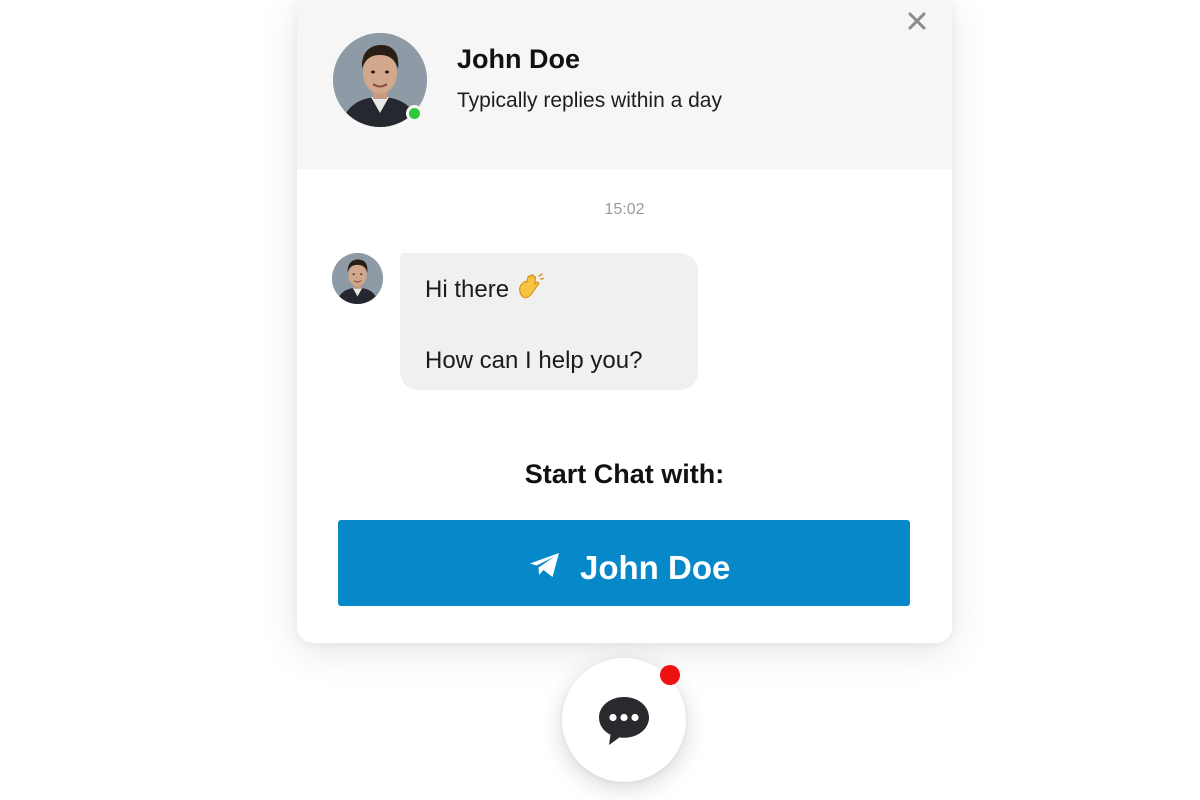 The height and width of the screenshot is (800, 1200). What do you see at coordinates (624, 720) in the screenshot?
I see `chat-bubble-icon` at bounding box center [624, 720].